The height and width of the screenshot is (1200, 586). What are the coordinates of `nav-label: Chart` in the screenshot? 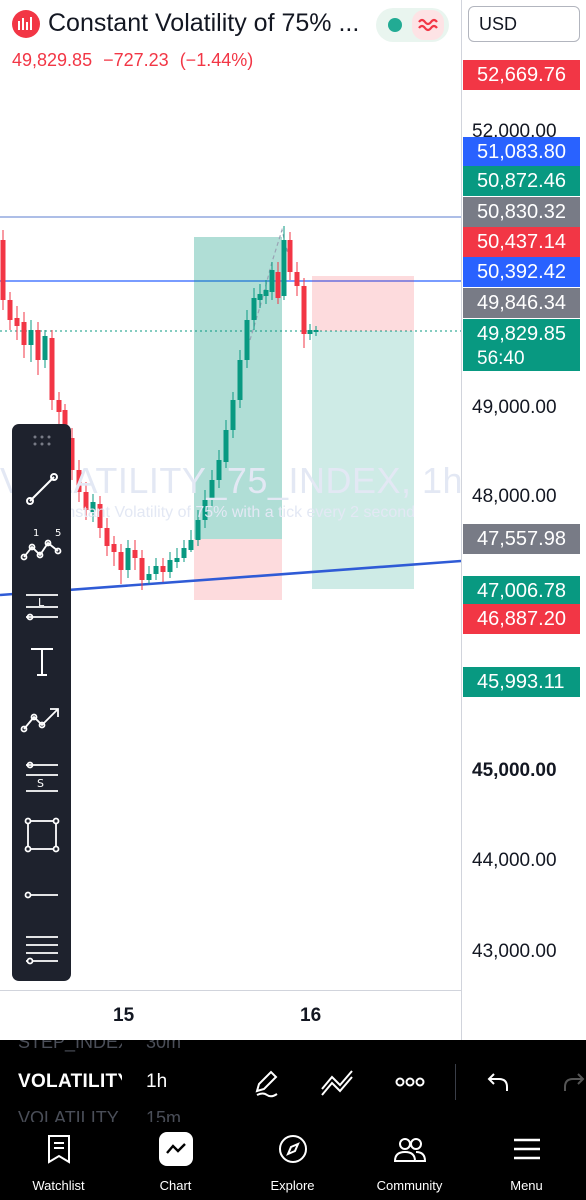 It's located at (175, 1185).